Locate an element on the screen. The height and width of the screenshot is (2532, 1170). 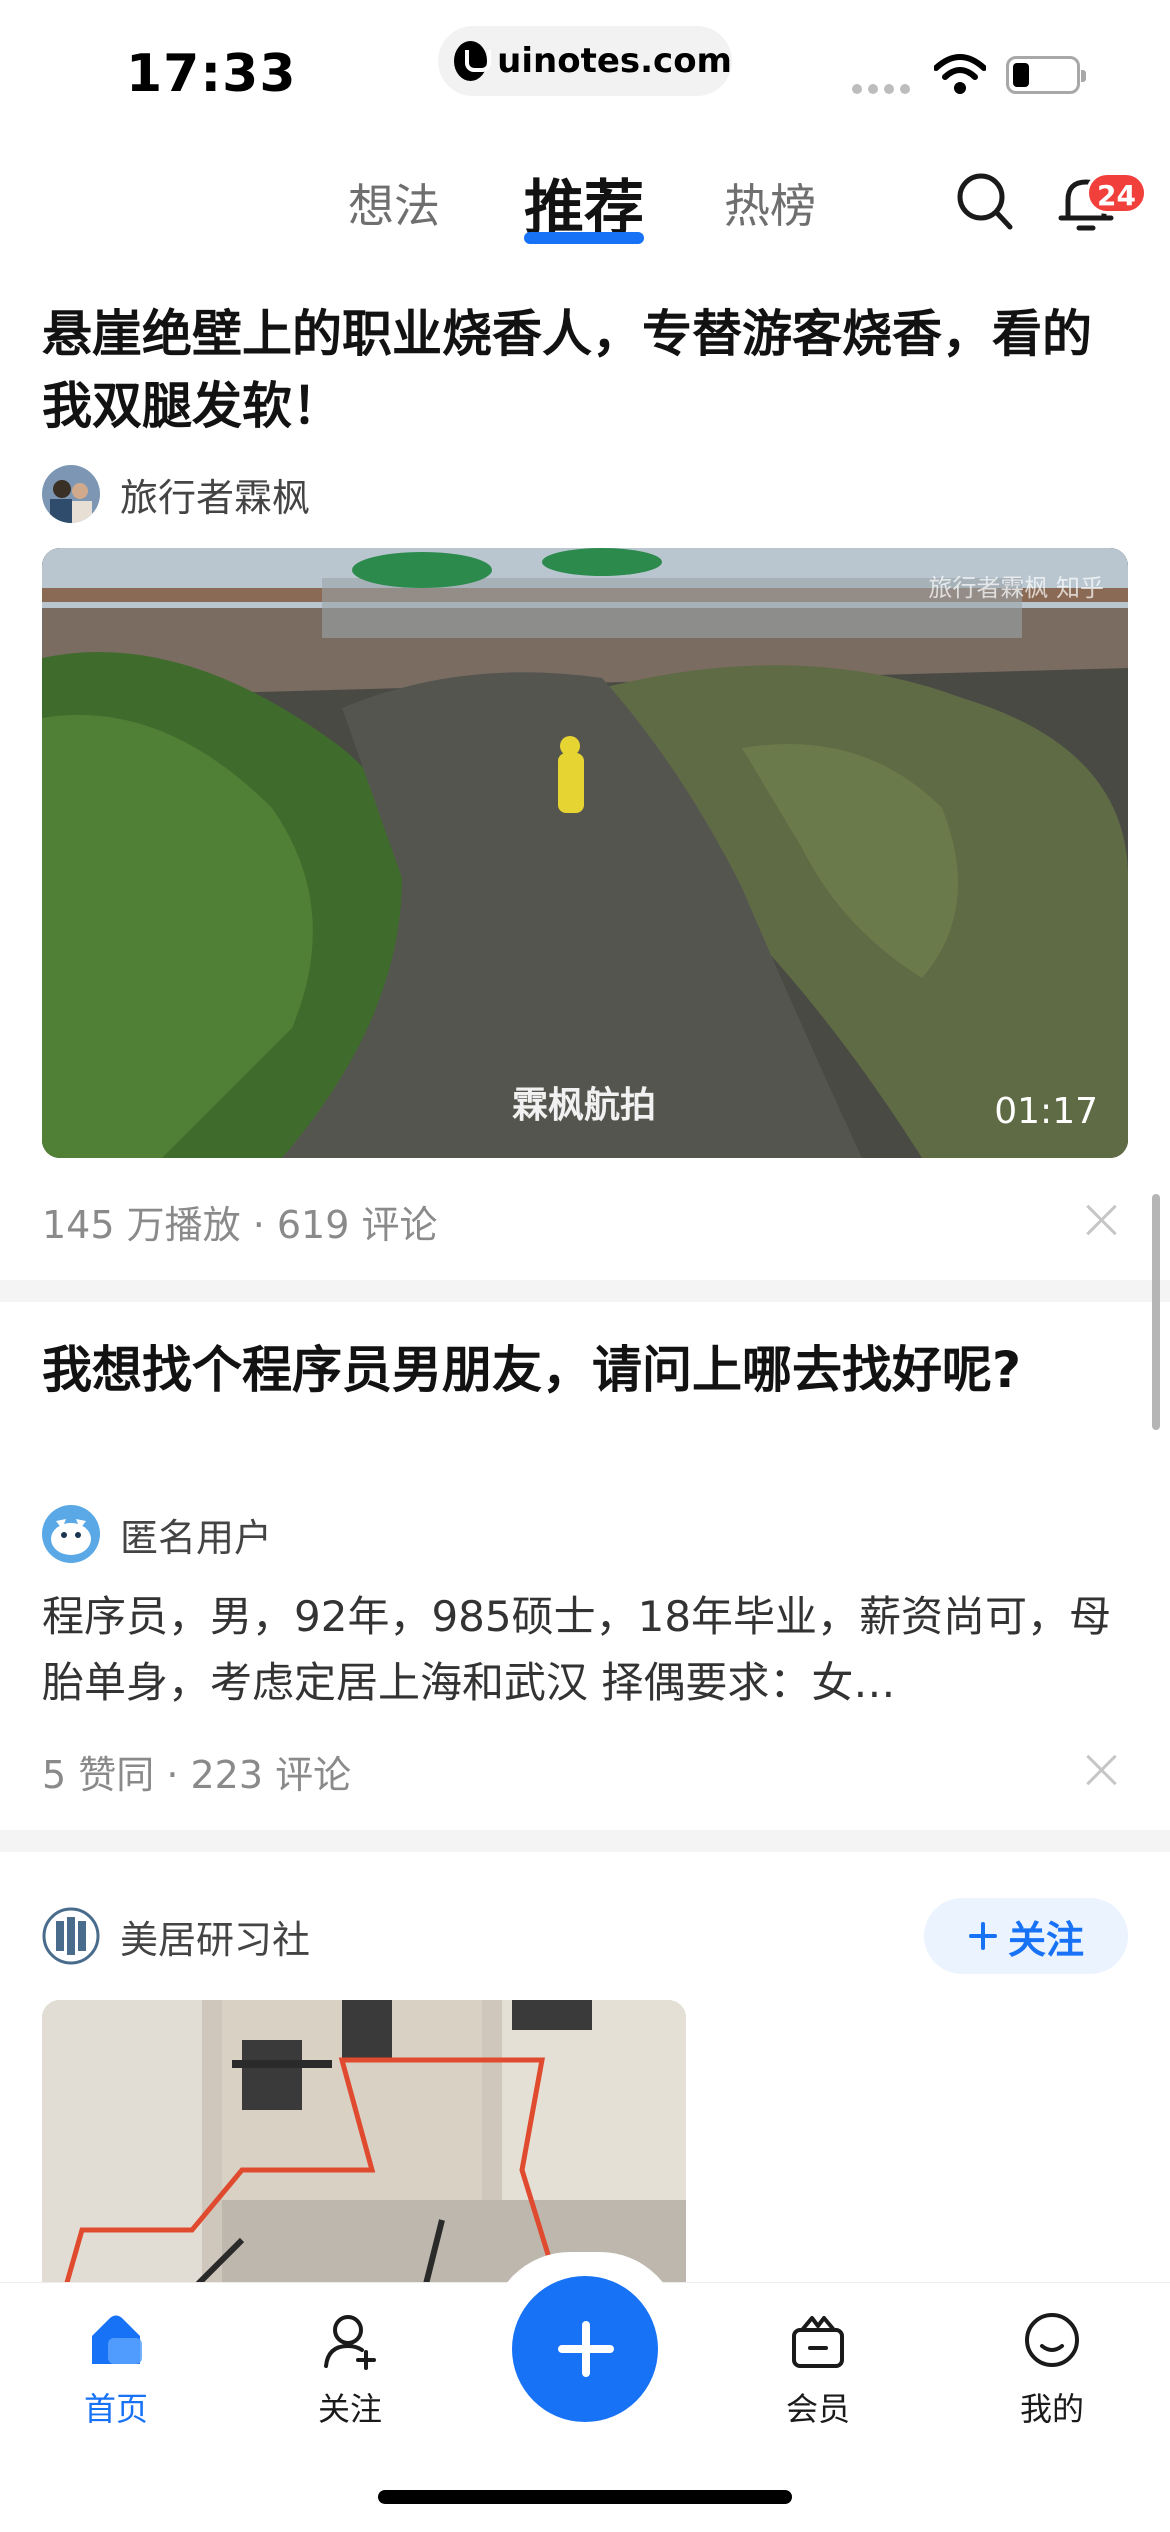
card-meta: 5 赞同 · 223 评论 is located at coordinates (197, 1775).